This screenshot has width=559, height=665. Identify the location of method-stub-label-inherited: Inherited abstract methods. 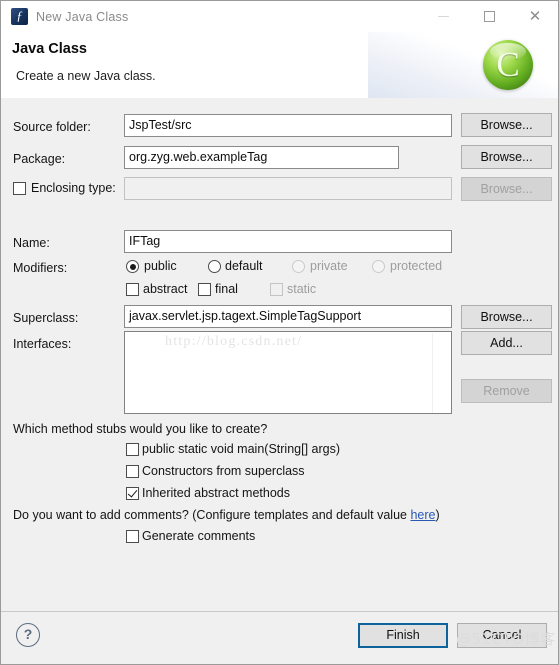
(216, 493).